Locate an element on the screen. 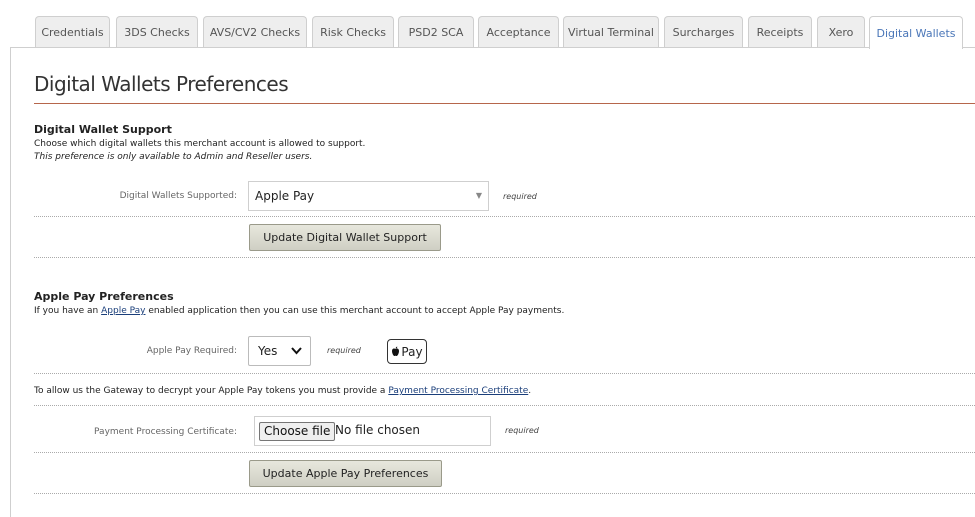 This screenshot has height=517, width=975. tab-credentials: Credentials is located at coordinates (72, 31).